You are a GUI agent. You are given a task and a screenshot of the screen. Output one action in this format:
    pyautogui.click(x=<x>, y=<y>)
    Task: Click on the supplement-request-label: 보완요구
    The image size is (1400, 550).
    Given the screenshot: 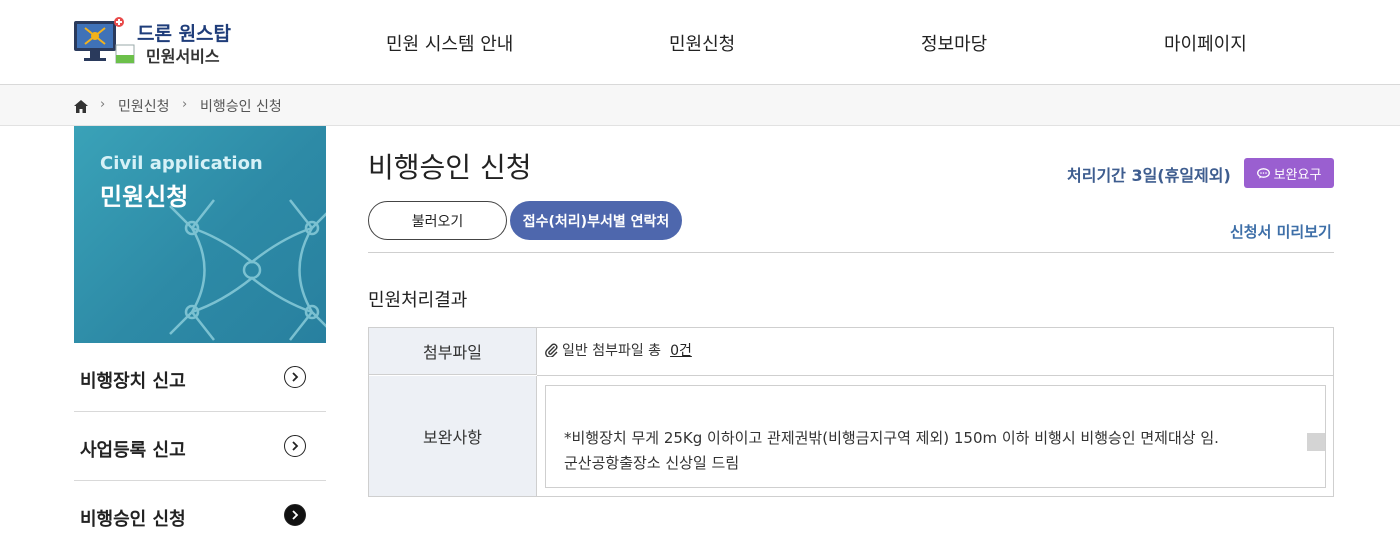 What is the action you would take?
    pyautogui.click(x=1297, y=175)
    